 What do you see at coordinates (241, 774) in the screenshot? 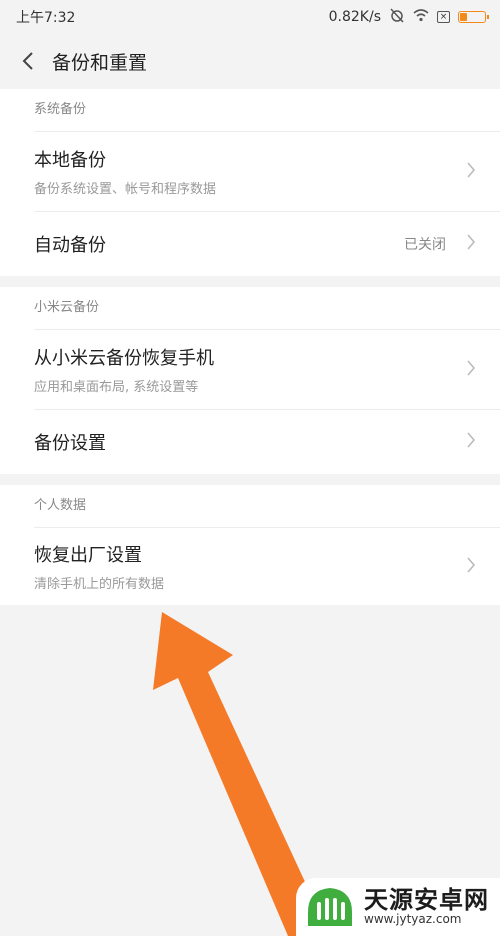
I see `annotation-arrow-icon` at bounding box center [241, 774].